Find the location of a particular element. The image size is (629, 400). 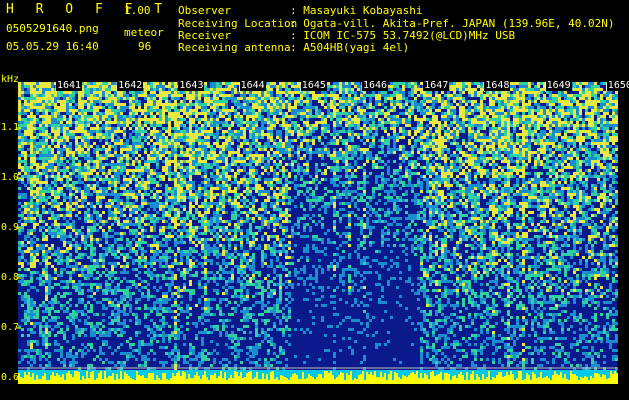

time-tick-label: 1648 is located at coordinates (497, 85).